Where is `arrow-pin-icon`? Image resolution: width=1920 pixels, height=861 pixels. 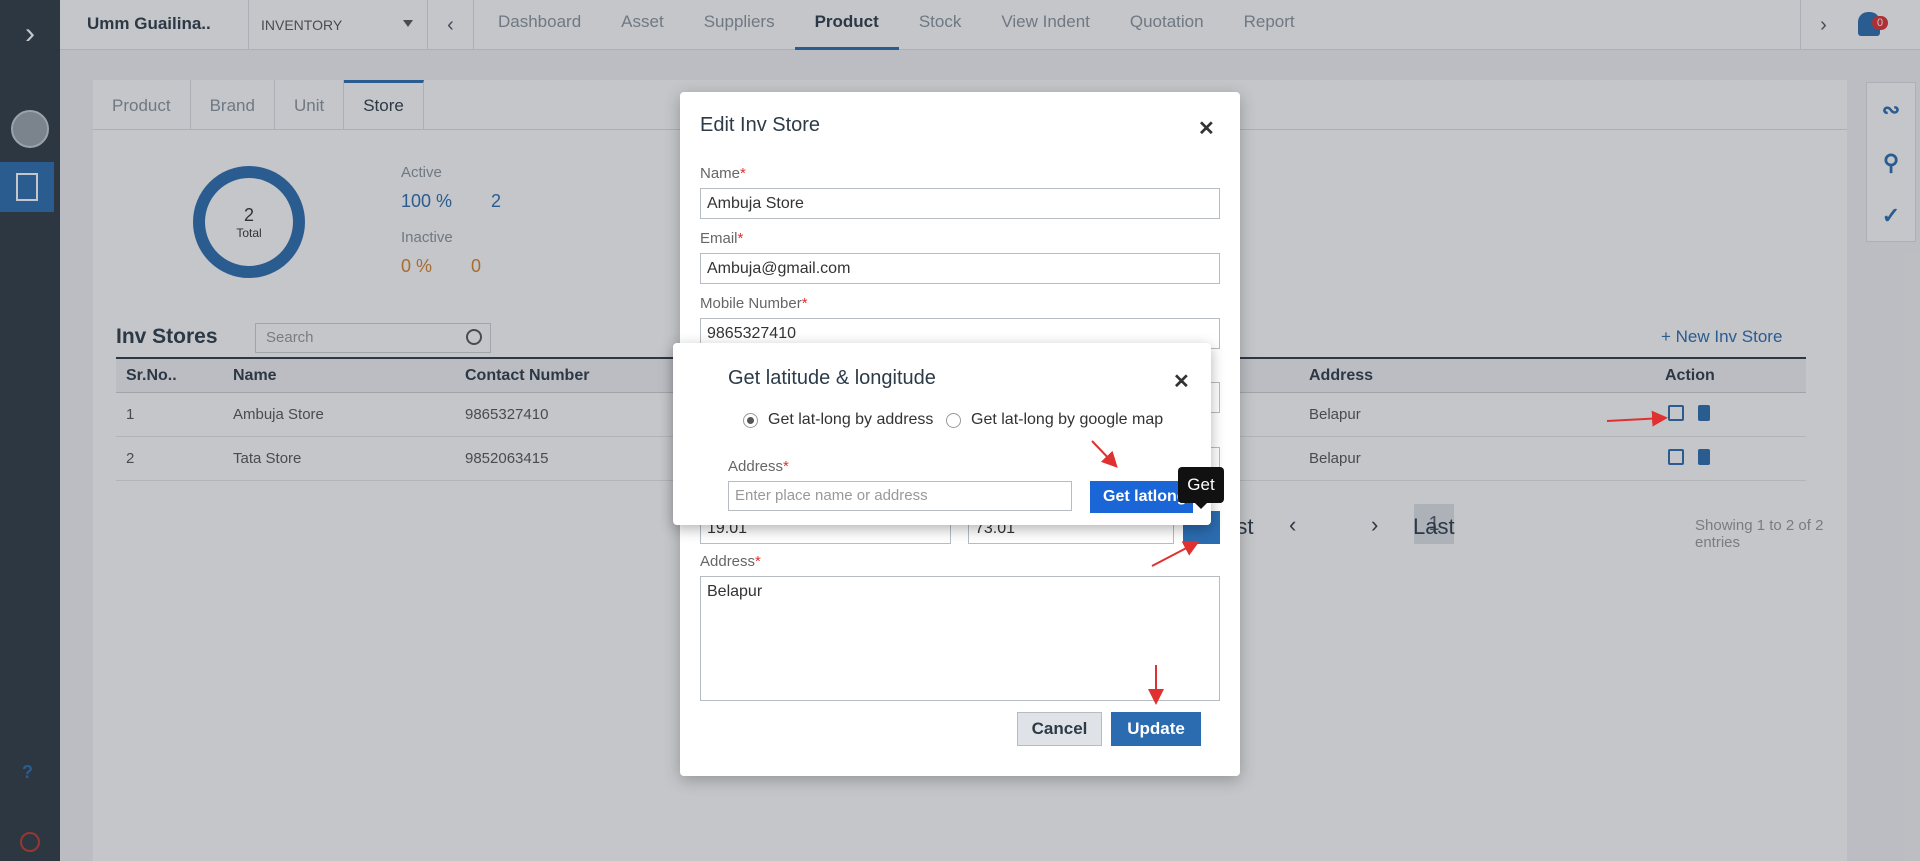
arrow-pin-icon is located at coordinates (1175, 554).